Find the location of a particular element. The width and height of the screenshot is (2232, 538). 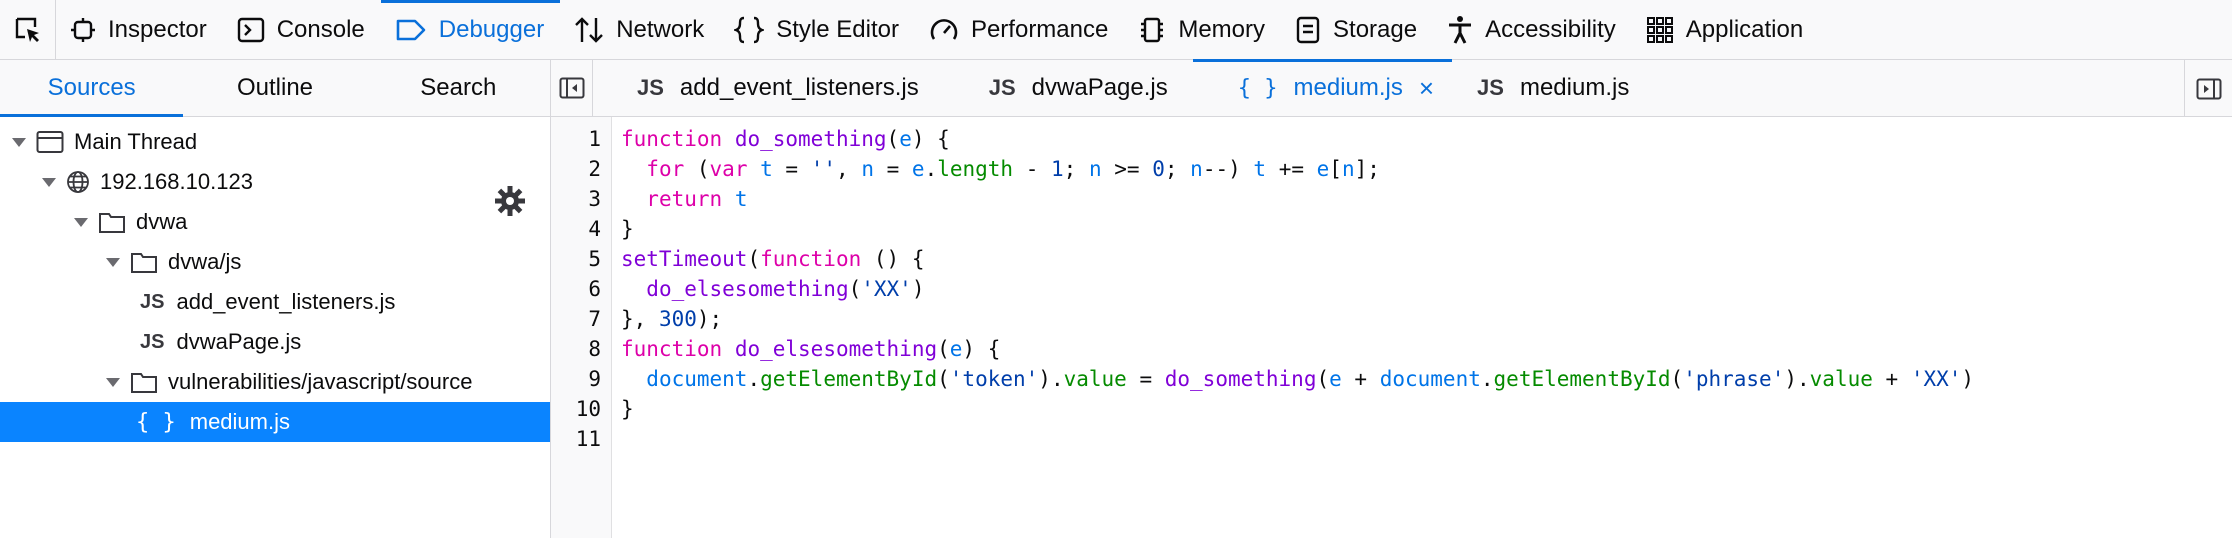

tree-item-file: JS dvwaPage.js is located at coordinates (275, 342).